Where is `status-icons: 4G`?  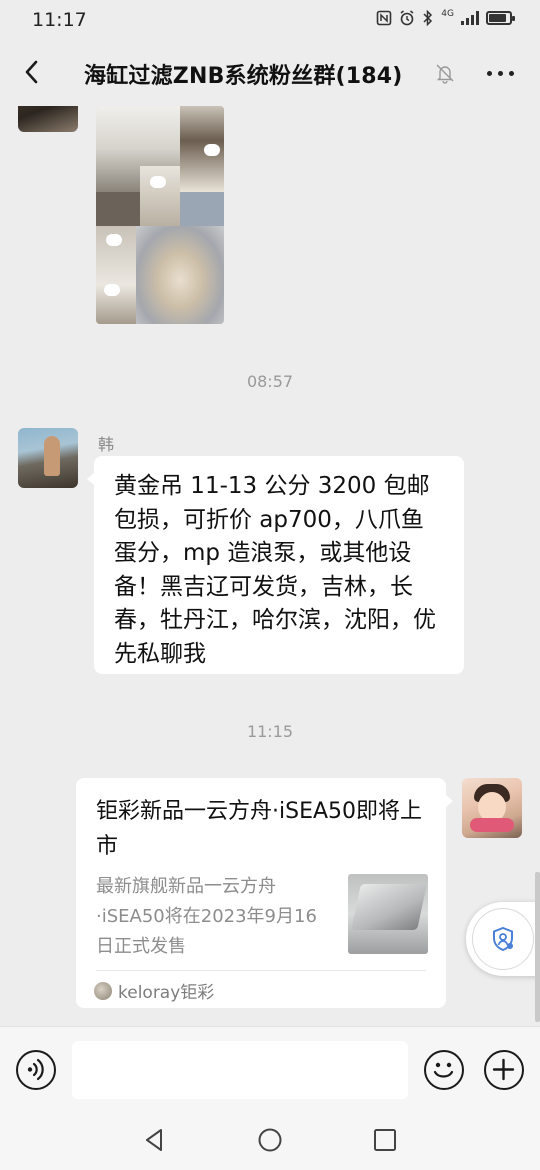
status-icons: 4G is located at coordinates (445, 17).